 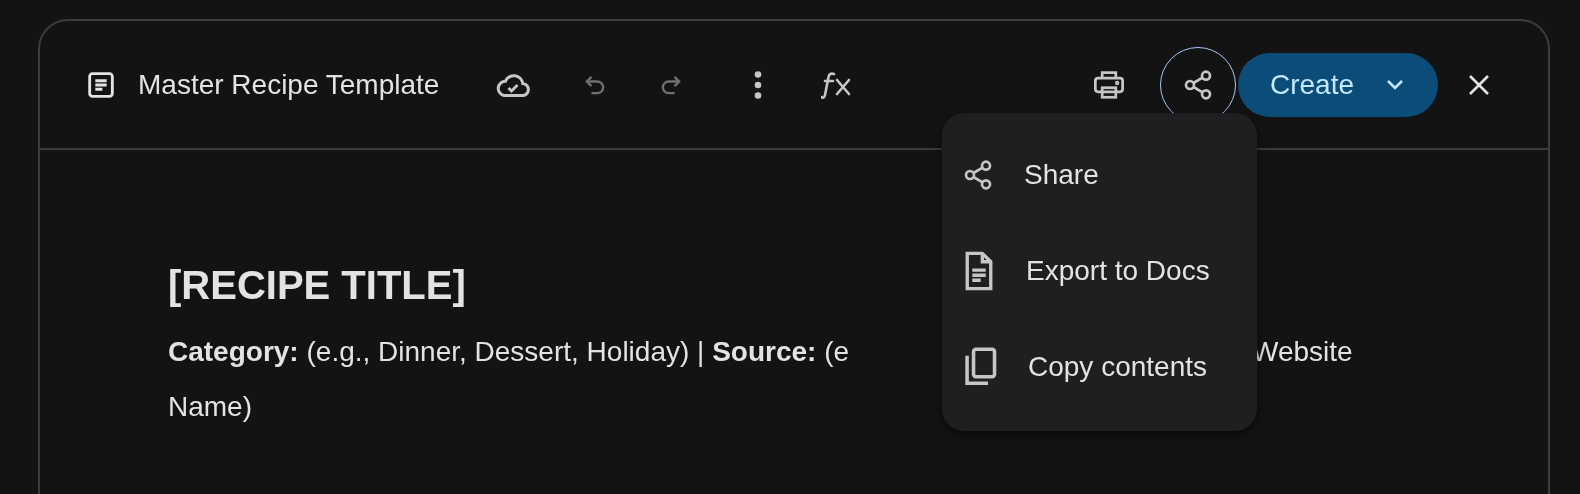 I want to click on caret-icon, so click(x=1395, y=84).